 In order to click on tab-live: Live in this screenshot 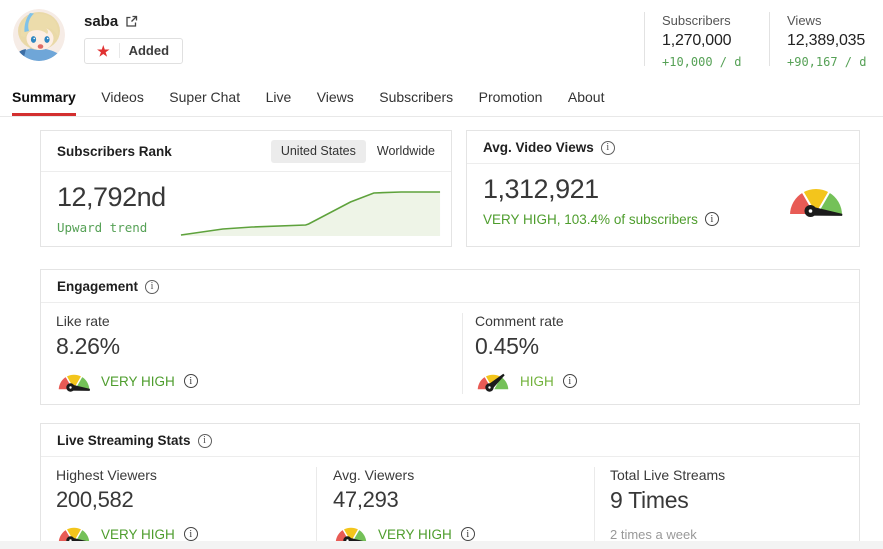, I will do `click(279, 102)`.